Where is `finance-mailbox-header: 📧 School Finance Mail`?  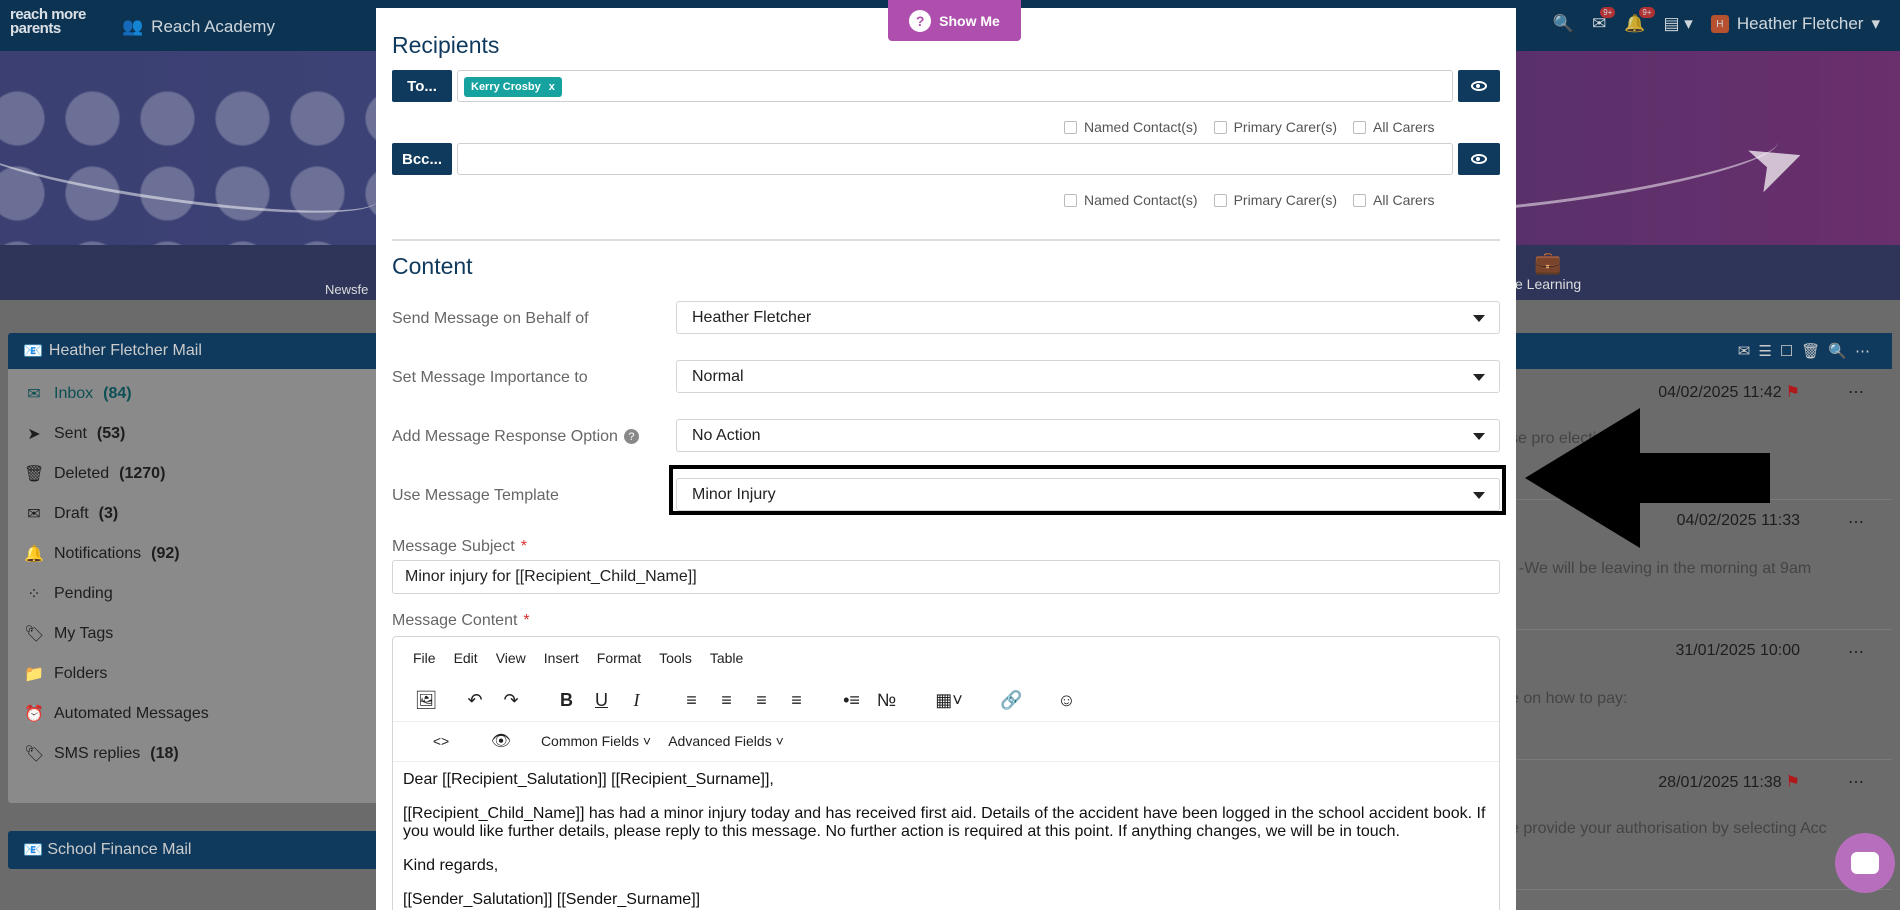 finance-mailbox-header: 📧 School Finance Mail is located at coordinates (198, 850).